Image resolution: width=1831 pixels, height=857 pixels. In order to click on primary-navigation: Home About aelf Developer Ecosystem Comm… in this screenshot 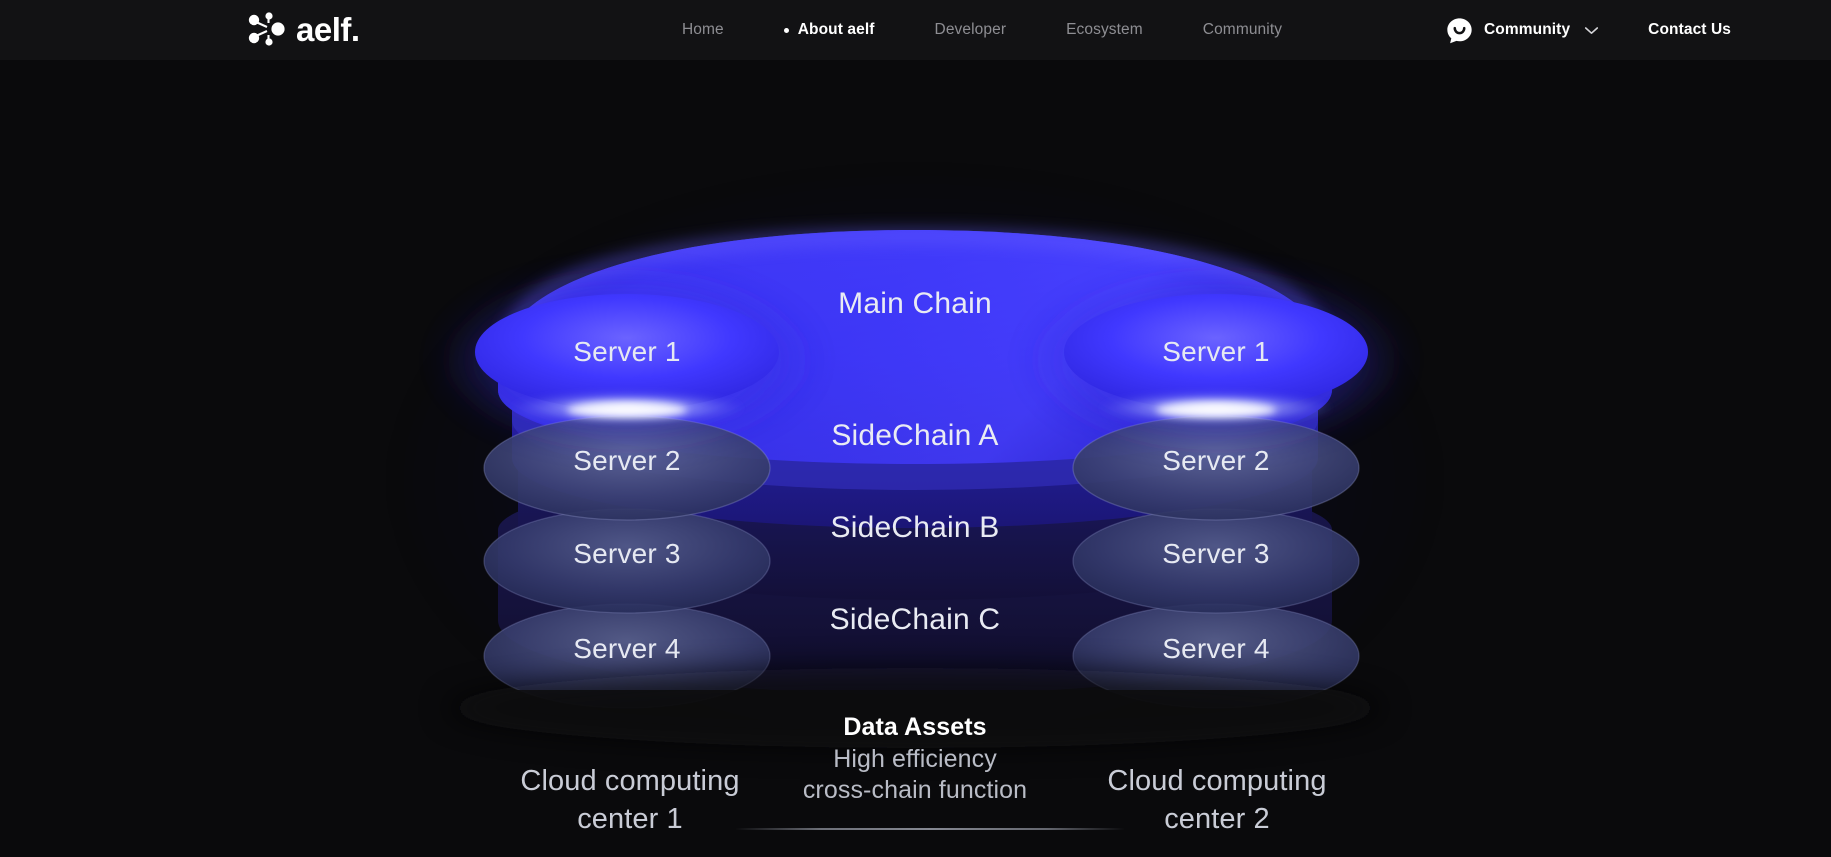, I will do `click(982, 30)`.